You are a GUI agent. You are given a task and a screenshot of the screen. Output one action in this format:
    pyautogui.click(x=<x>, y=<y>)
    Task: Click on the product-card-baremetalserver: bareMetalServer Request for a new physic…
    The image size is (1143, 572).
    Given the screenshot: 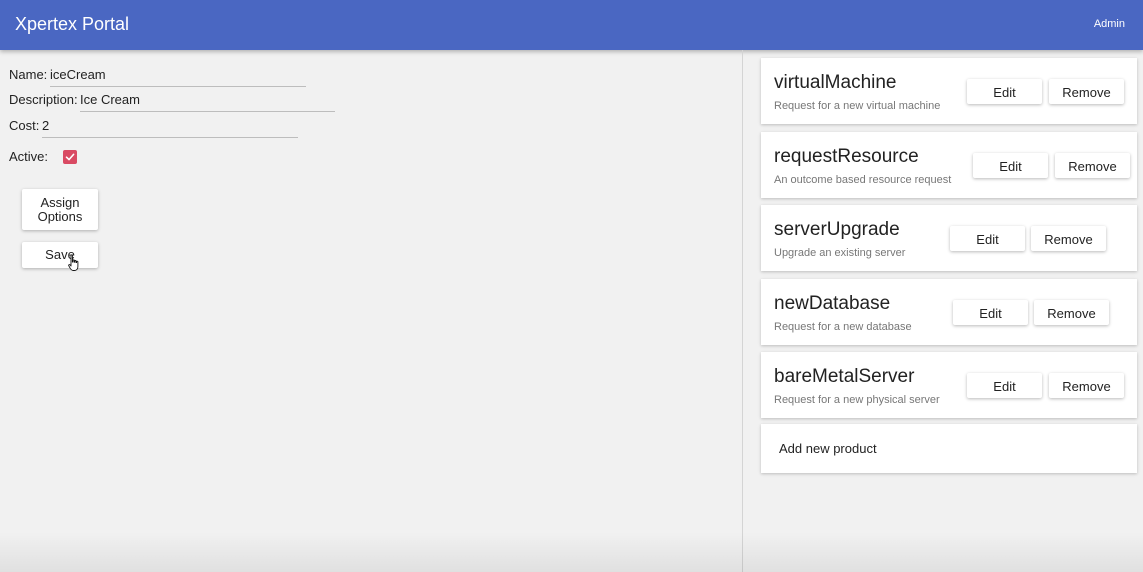 What is the action you would take?
    pyautogui.click(x=949, y=385)
    